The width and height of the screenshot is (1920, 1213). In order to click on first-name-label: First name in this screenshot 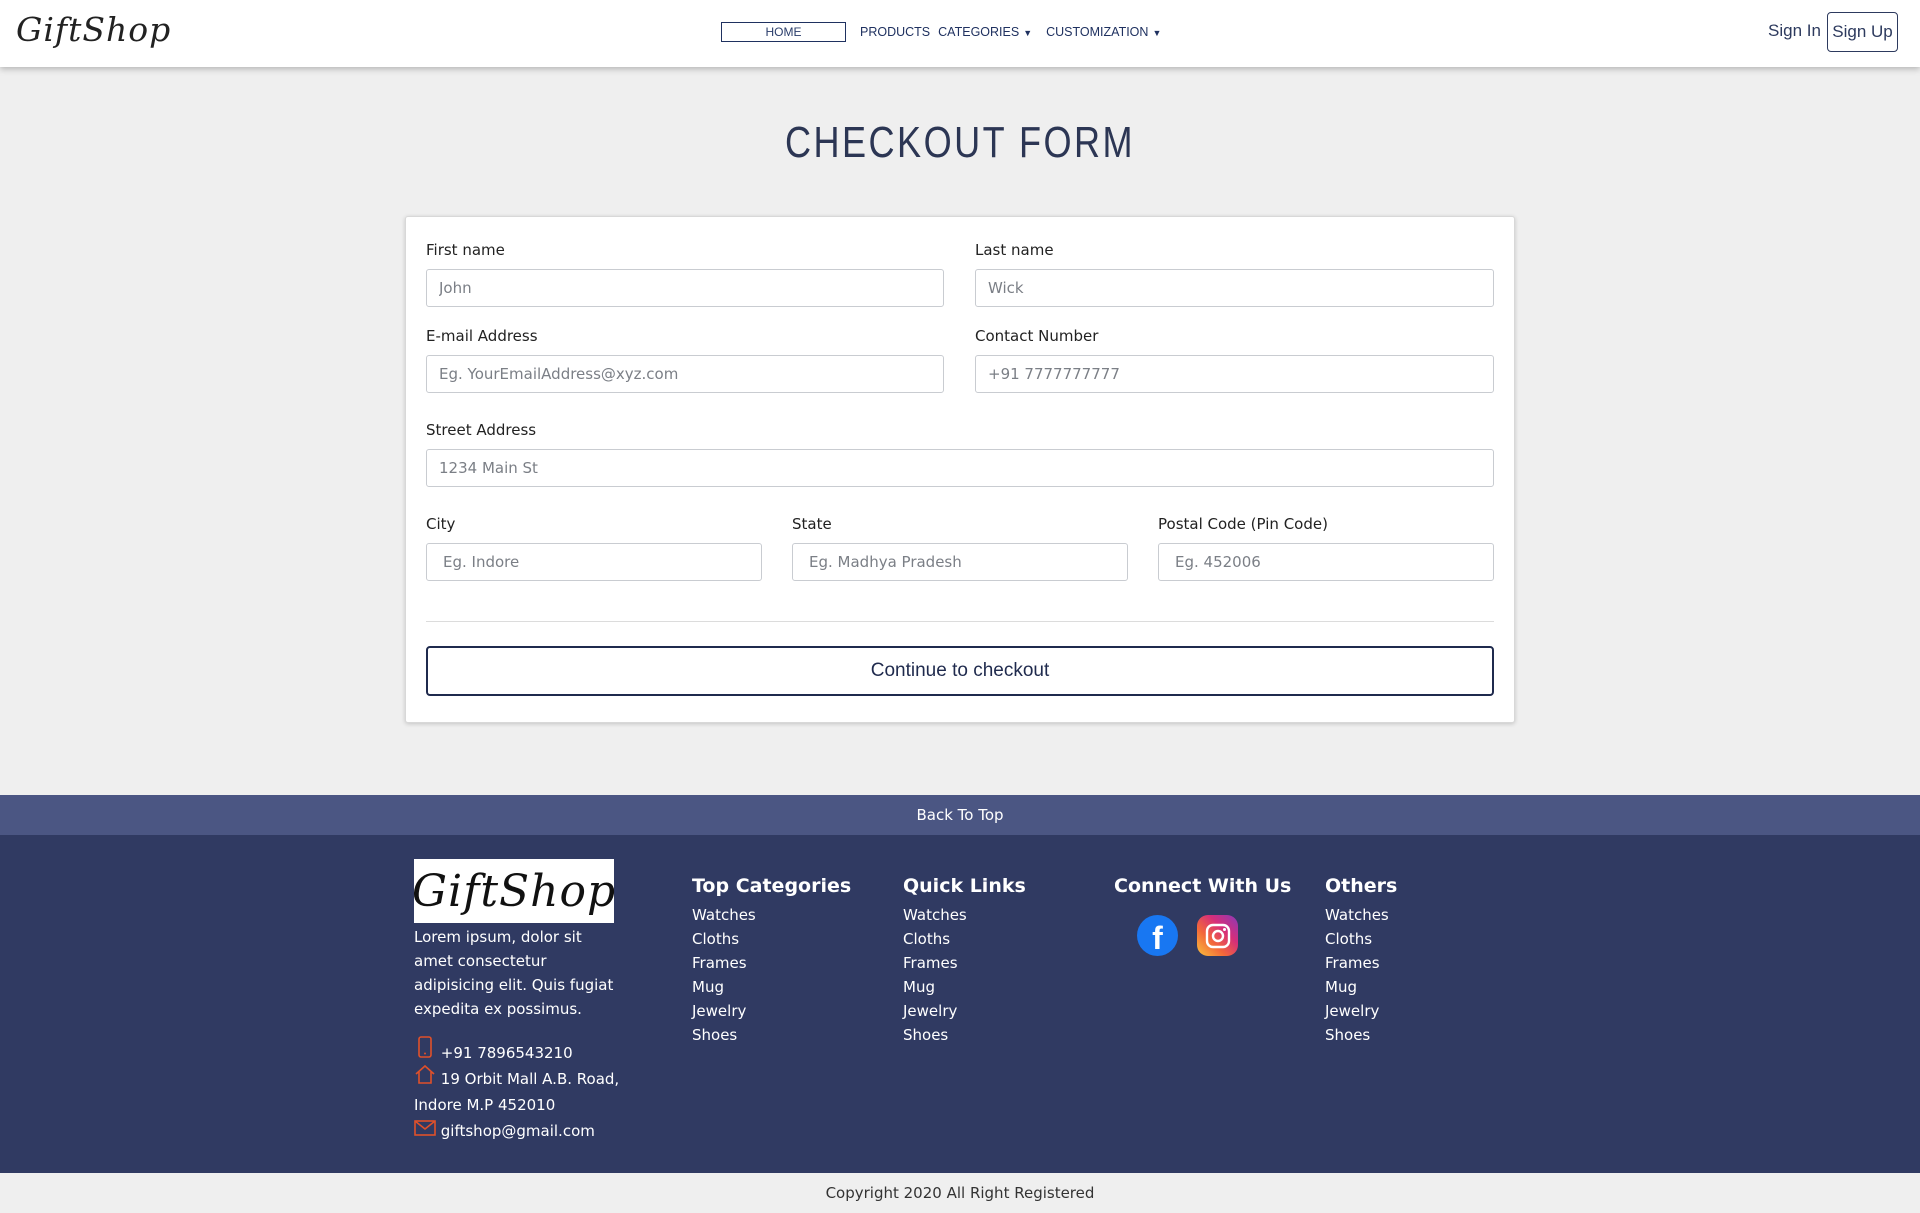, I will do `click(465, 250)`.